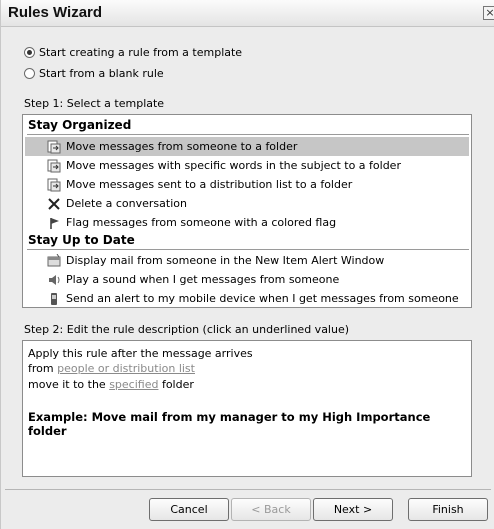 The image size is (494, 529). I want to click on flag-icon, so click(54, 223).